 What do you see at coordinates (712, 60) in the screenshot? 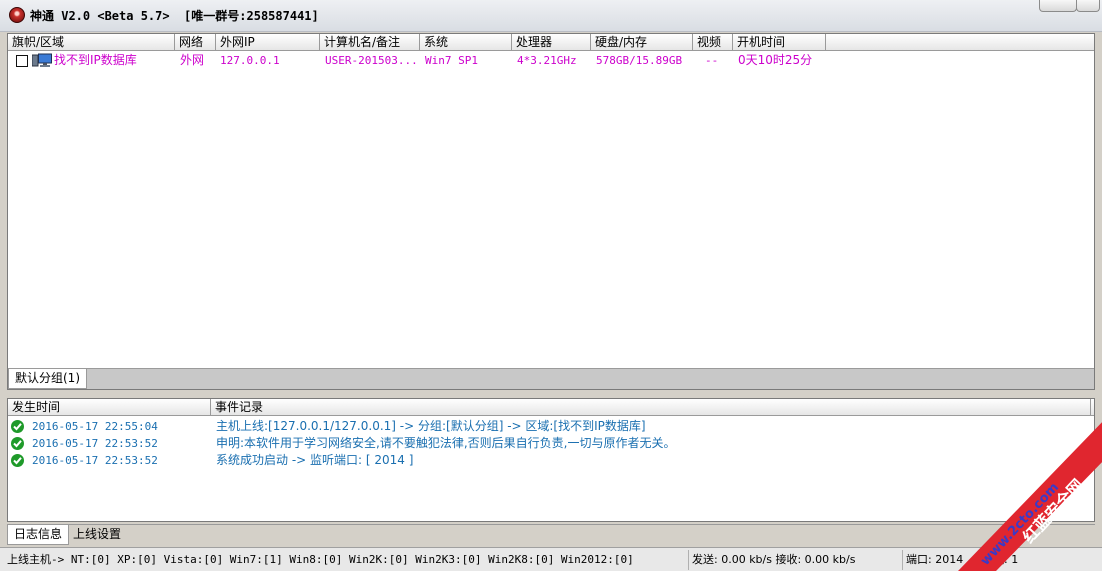
I see `cell-video: --` at bounding box center [712, 60].